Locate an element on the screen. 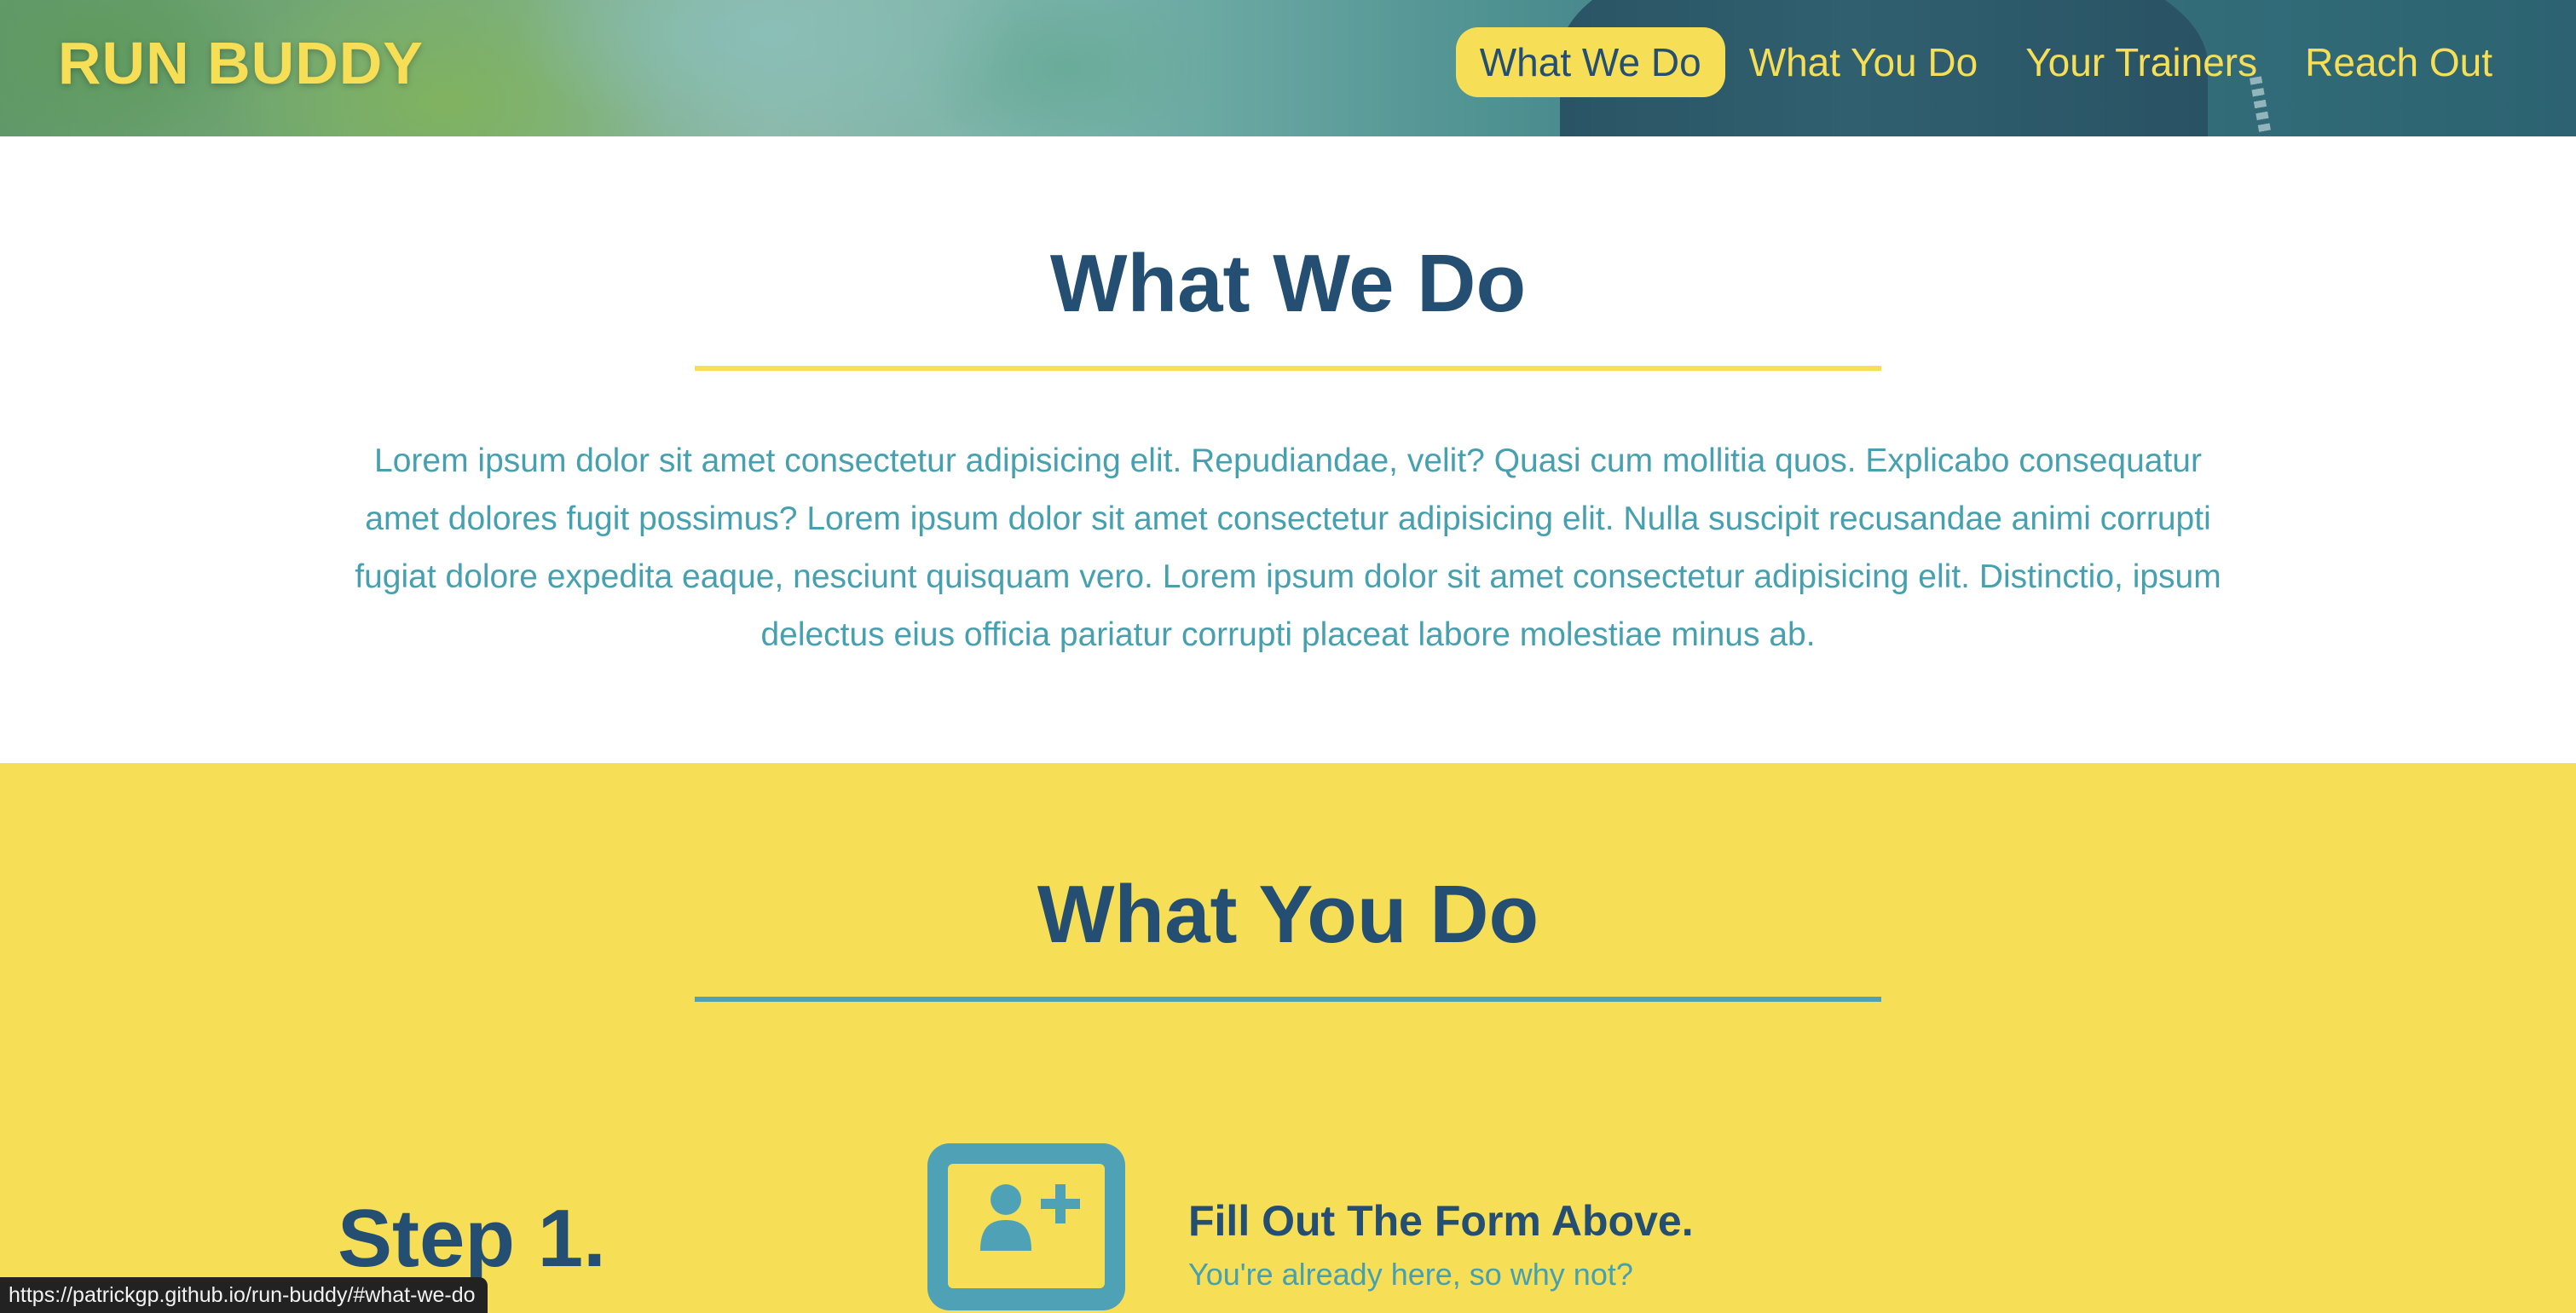 Image resolution: width=2576 pixels, height=1313 pixels. add-user-screen-icon is located at coordinates (1030, 1225).